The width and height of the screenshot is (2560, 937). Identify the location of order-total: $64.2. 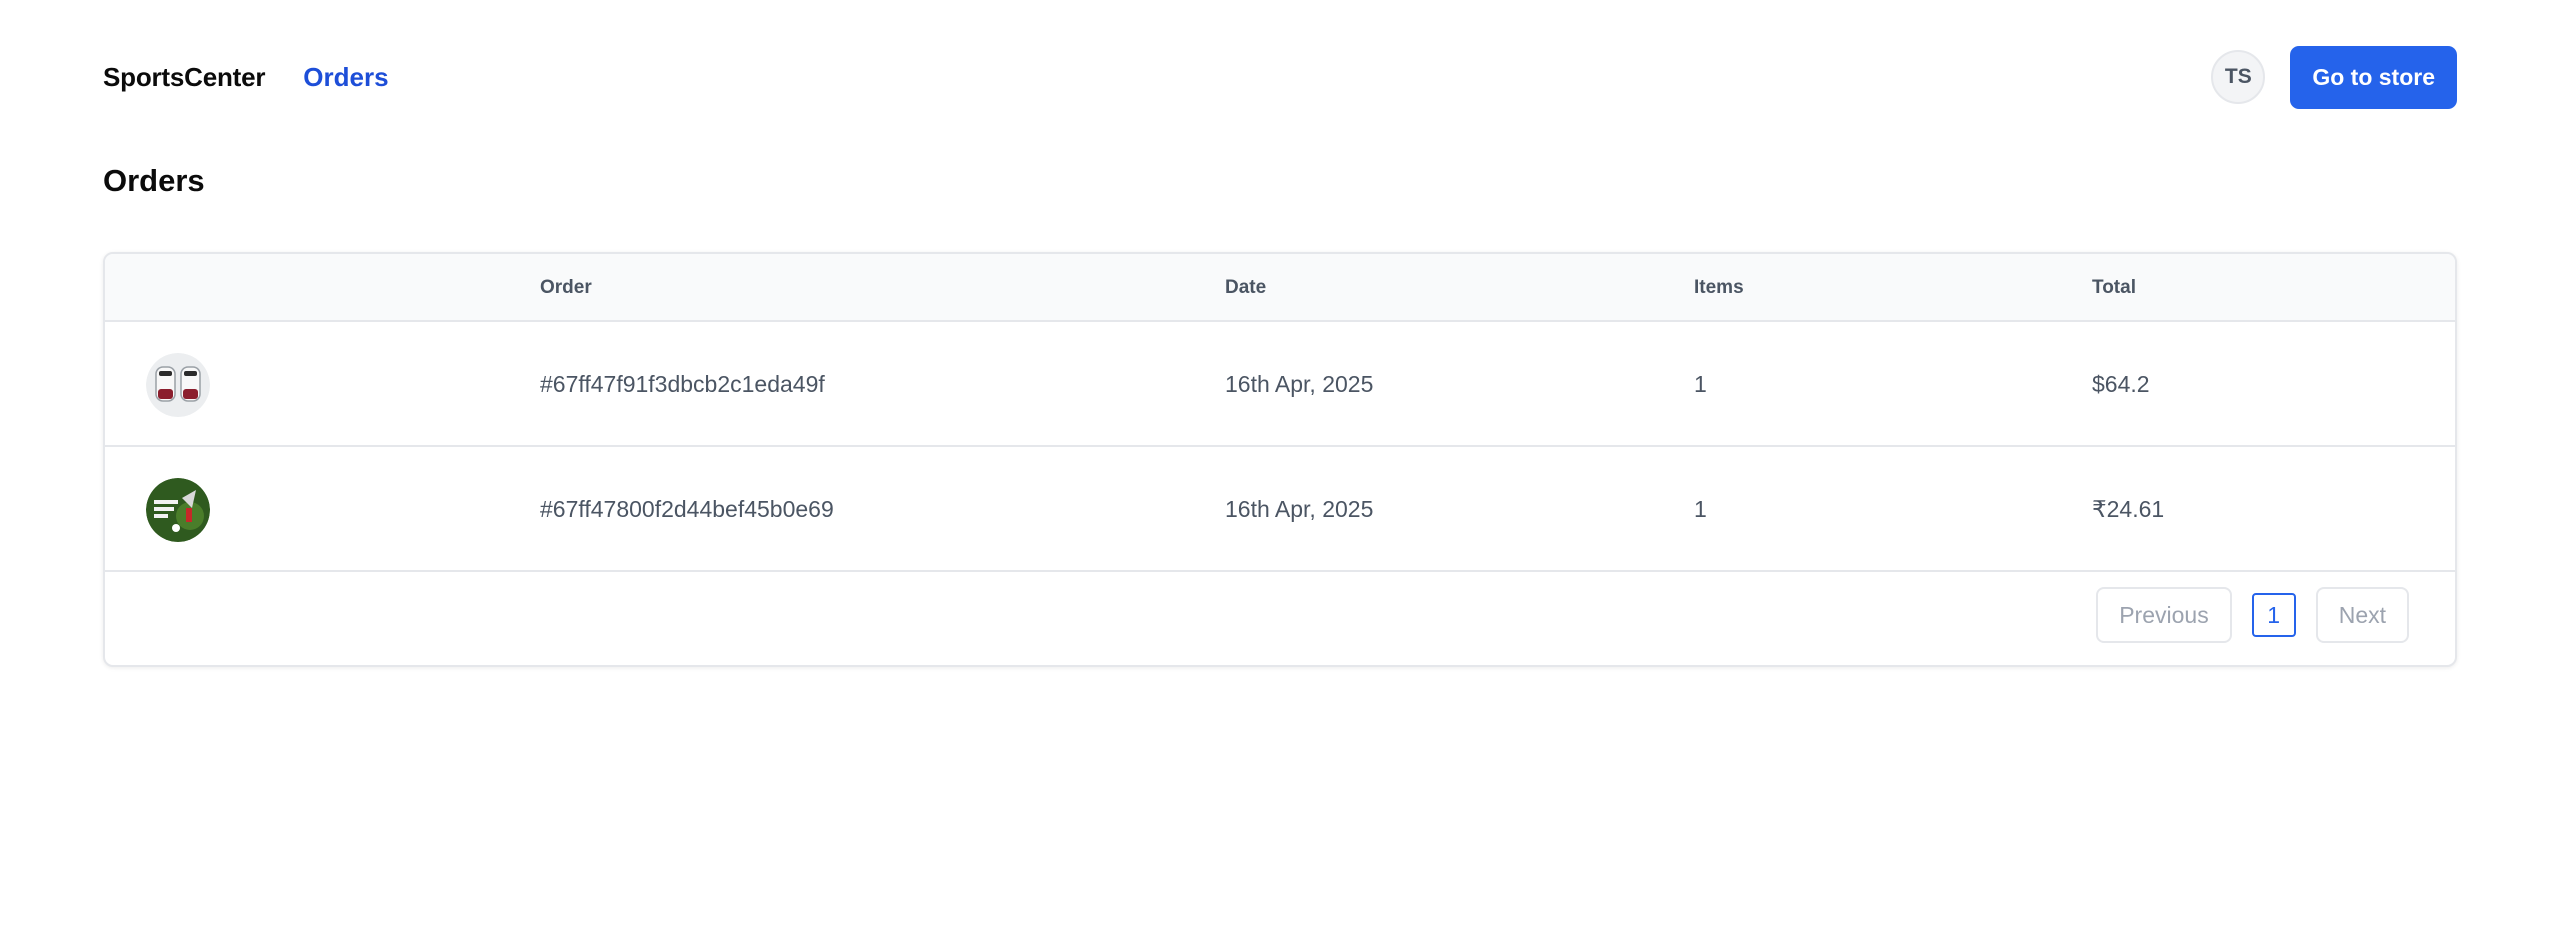
(2121, 384).